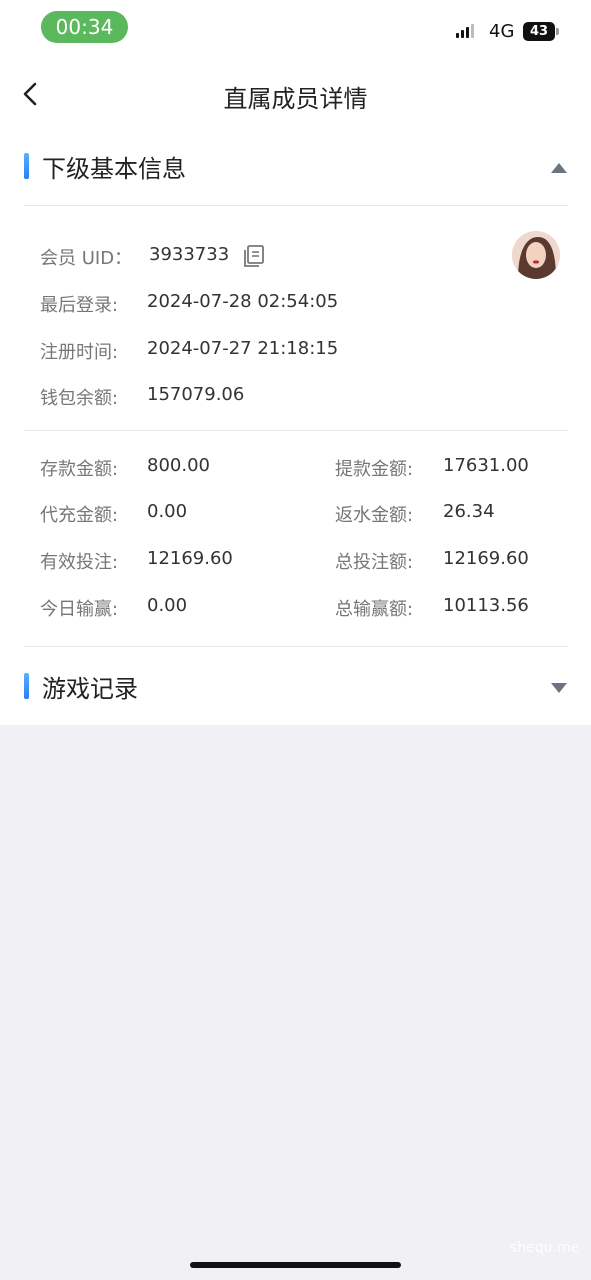 This screenshot has width=591, height=1280. I want to click on nav-bar: 直属成员详情, so click(295, 94).